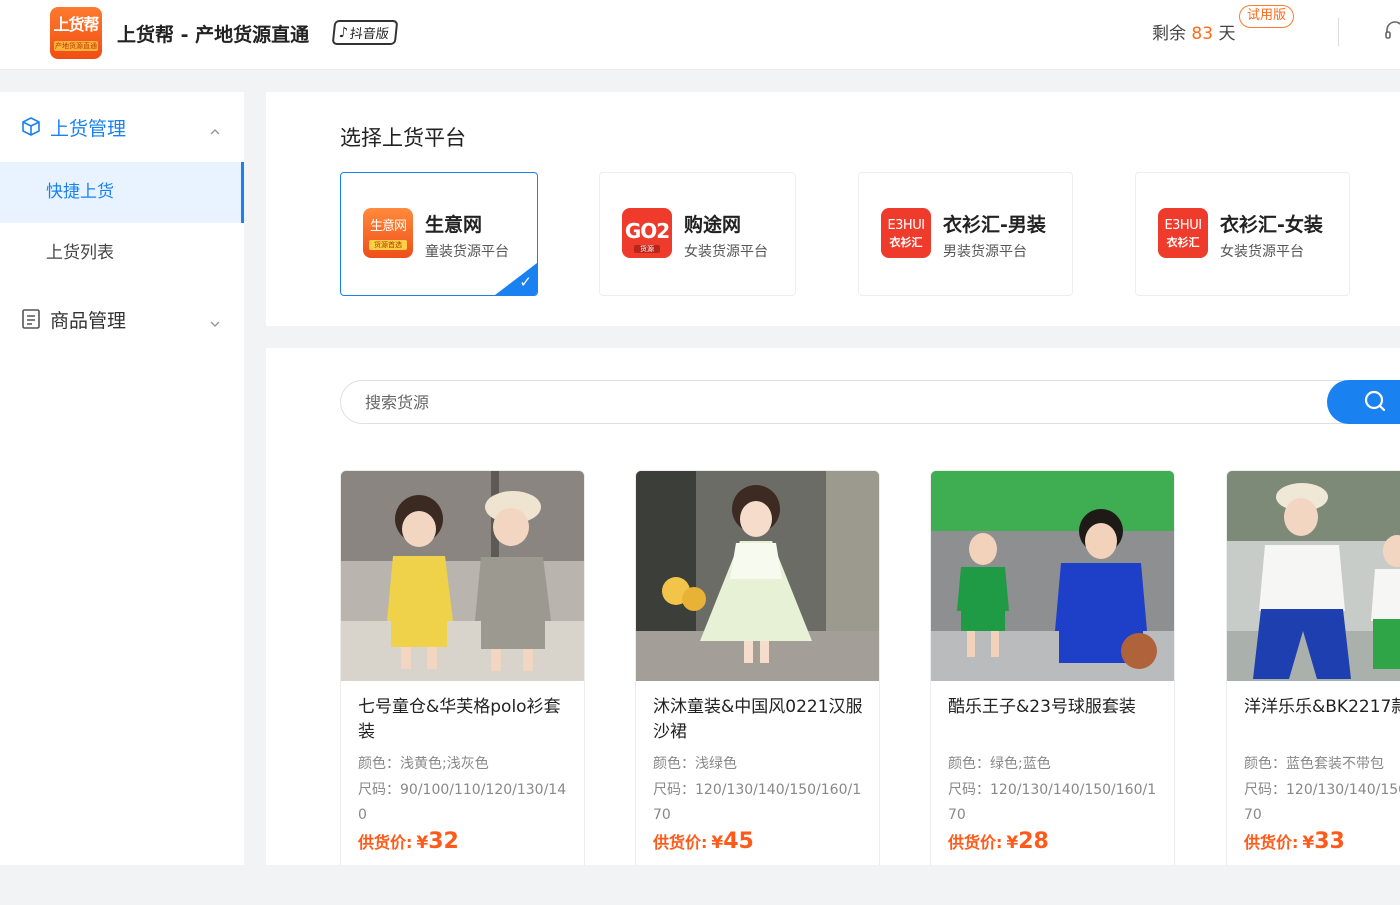 This screenshot has height=905, width=1400. I want to click on color-value: 浅绿色, so click(716, 764).